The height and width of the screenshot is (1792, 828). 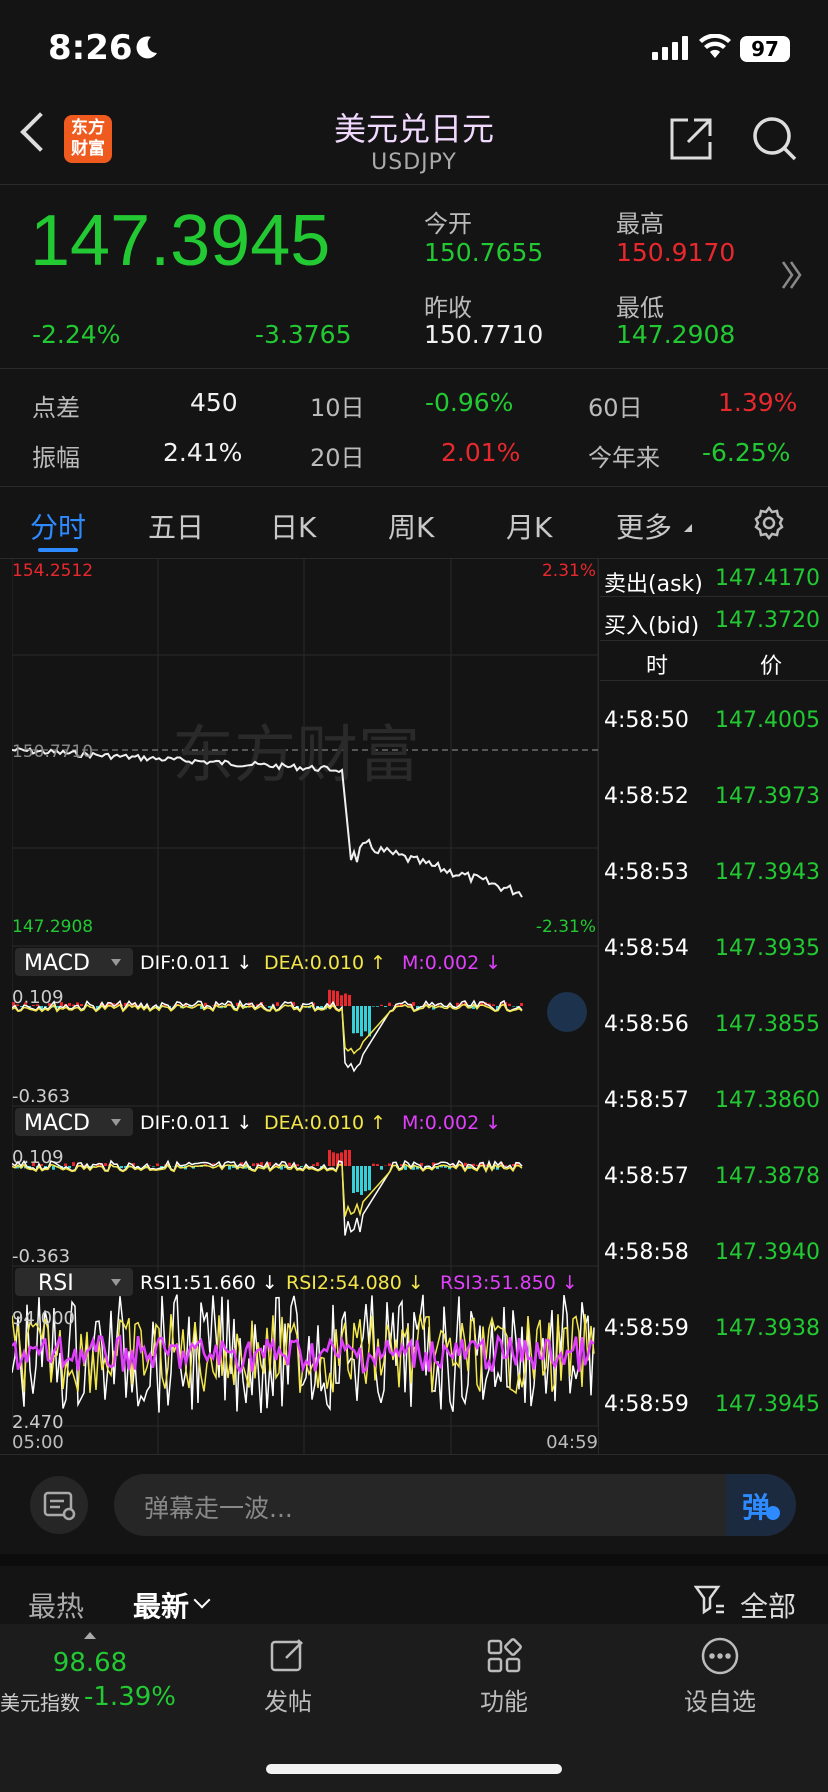 What do you see at coordinates (481, 452) in the screenshot?
I see `d20-value: 2.01%` at bounding box center [481, 452].